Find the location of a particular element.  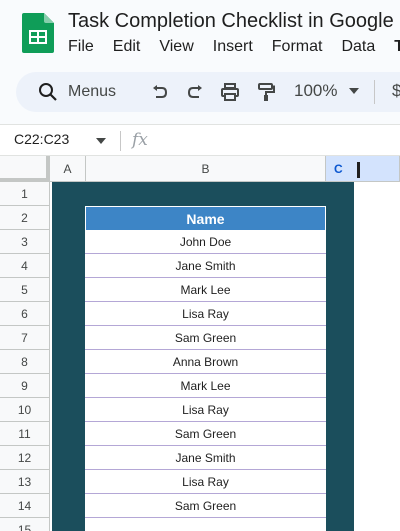

menus-search: Menus is located at coordinates (90, 92).